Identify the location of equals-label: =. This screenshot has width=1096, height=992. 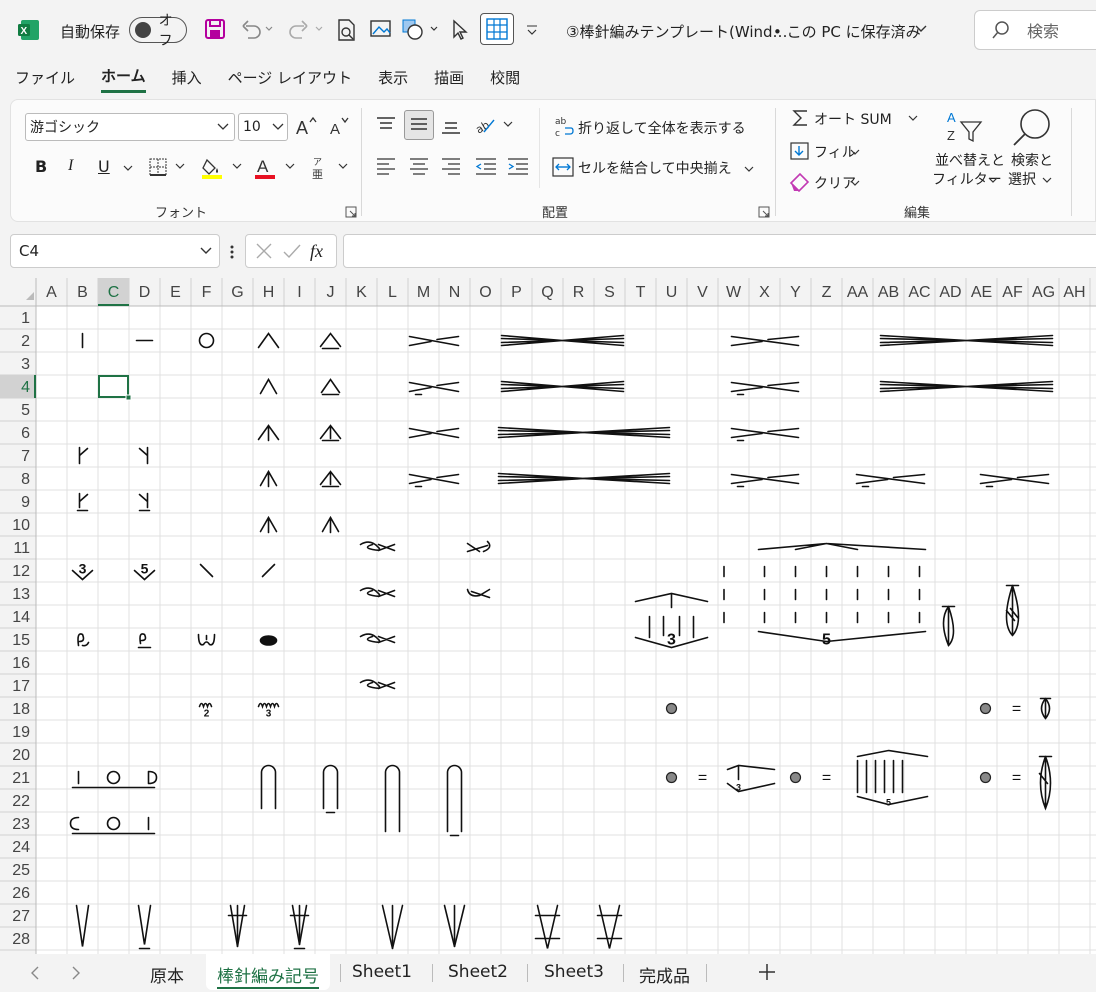
(1016, 778).